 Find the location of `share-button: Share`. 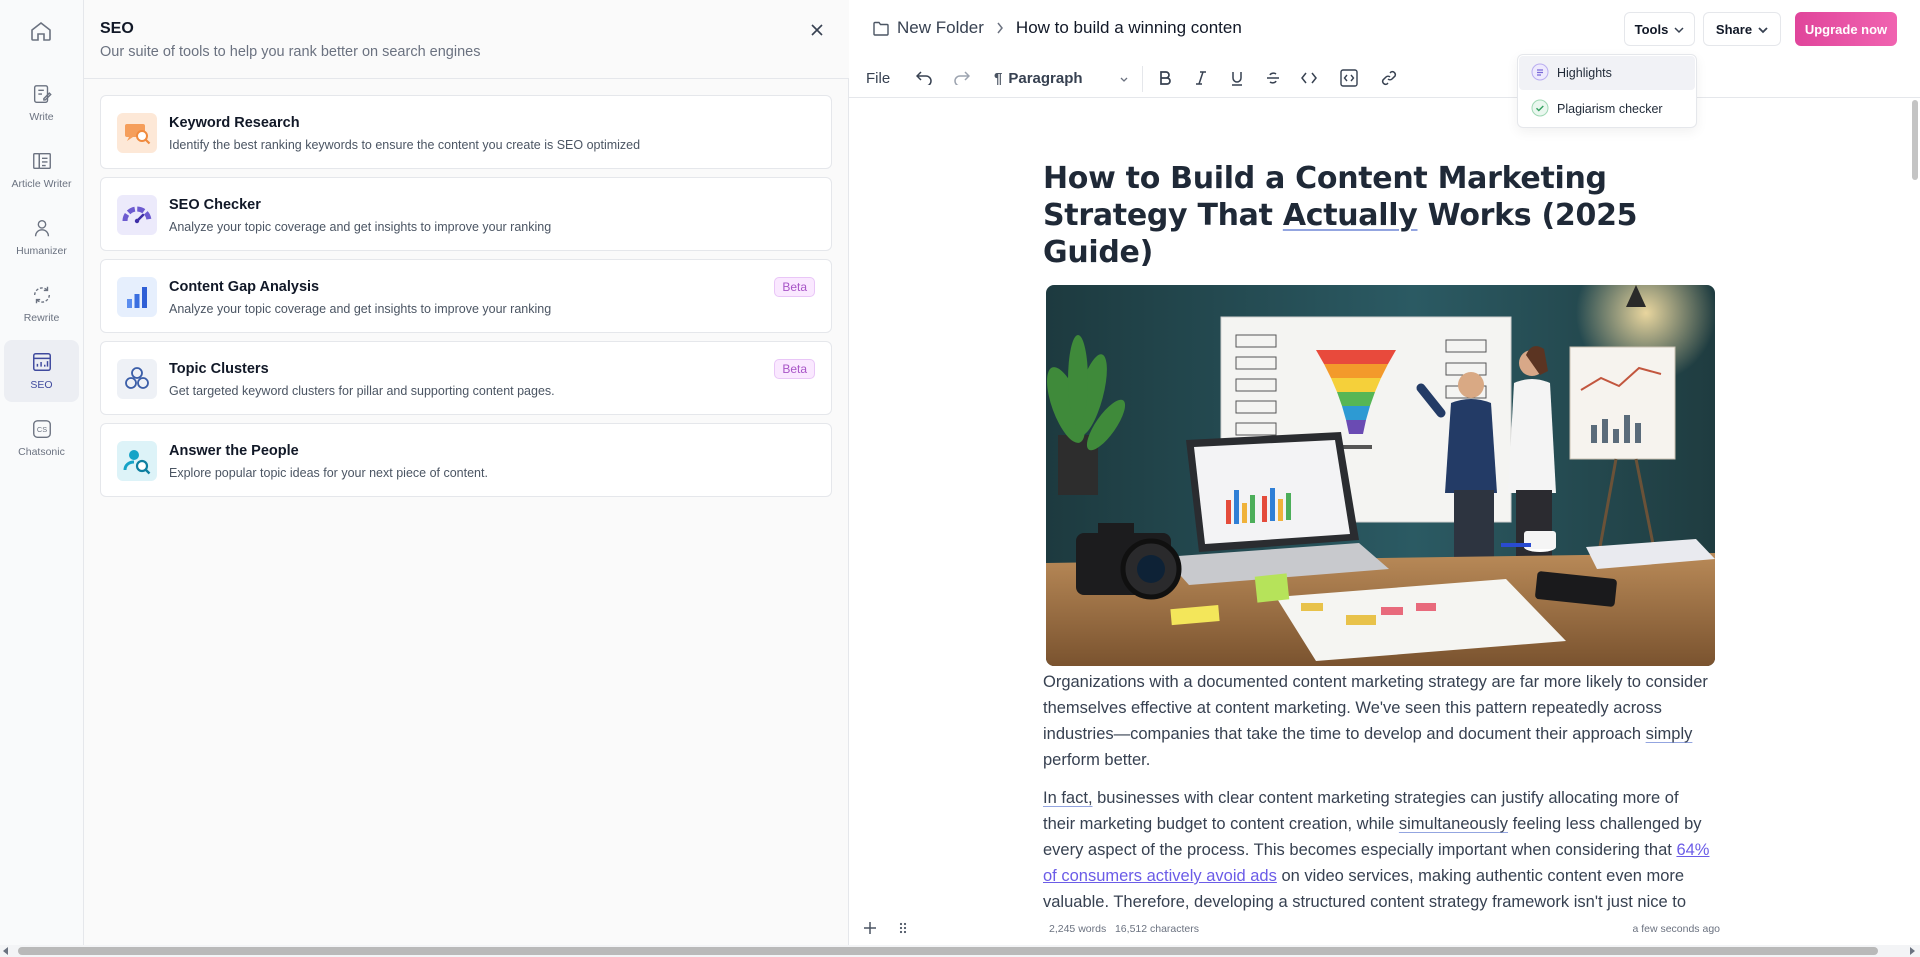

share-button: Share is located at coordinates (1742, 29).